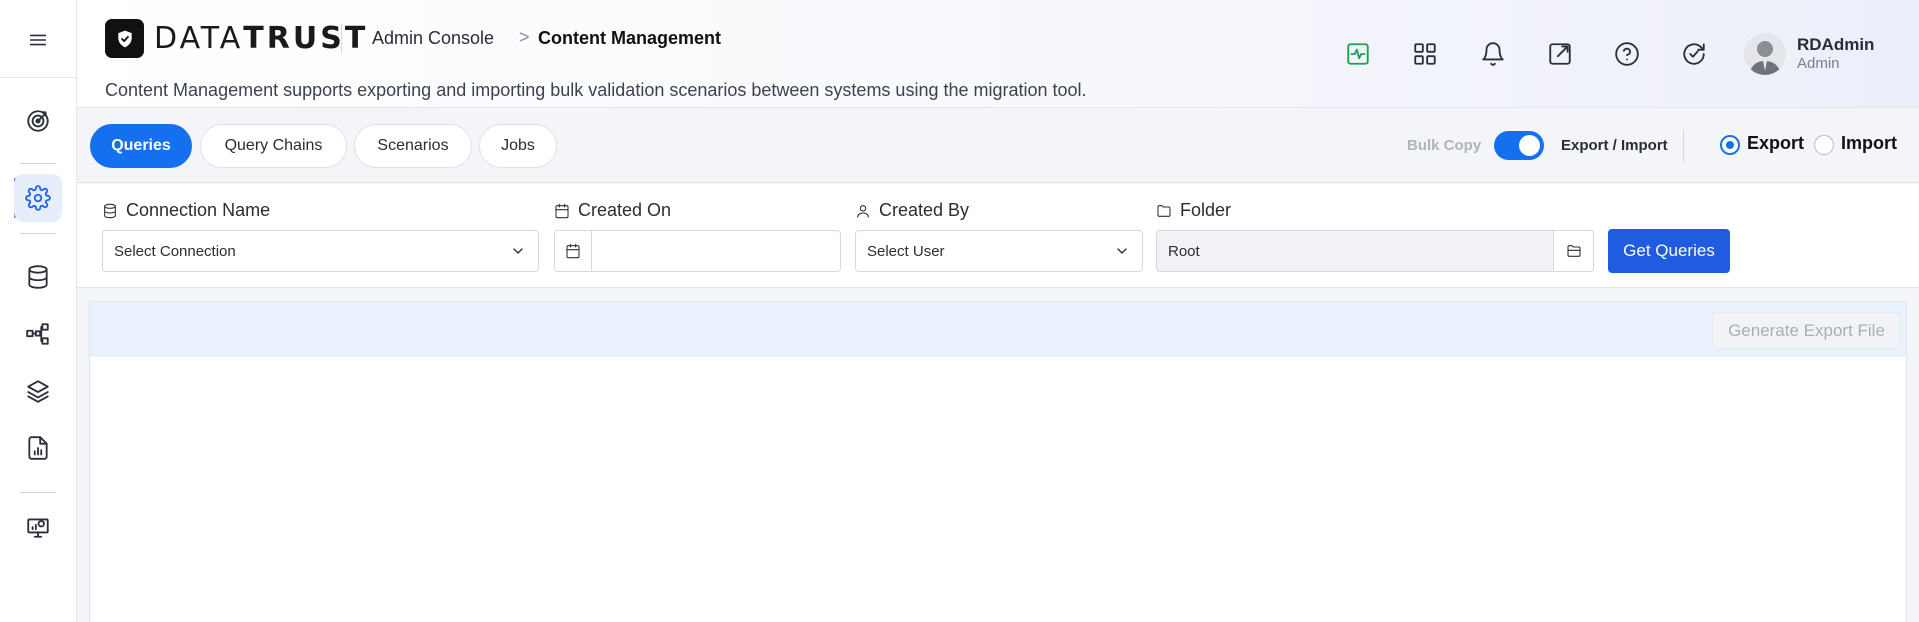  I want to click on folder-label: Folder, so click(1193, 210).